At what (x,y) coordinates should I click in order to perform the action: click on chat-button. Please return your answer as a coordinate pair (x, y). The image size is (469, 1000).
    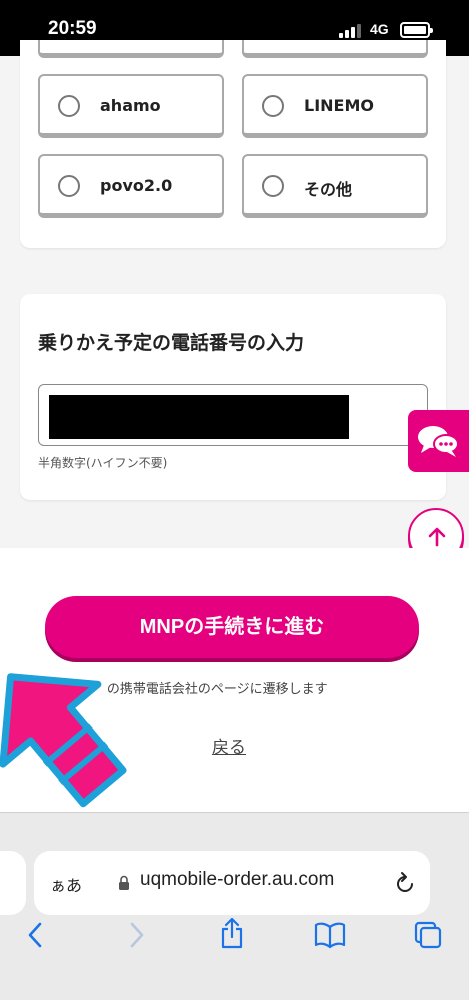
    Looking at the image, I should click on (438, 441).